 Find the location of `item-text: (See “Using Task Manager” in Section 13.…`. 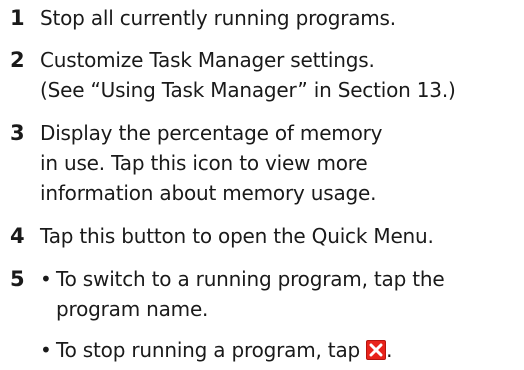

item-text: (See “Using Task Manager” in Section 13.… is located at coordinates (248, 90).